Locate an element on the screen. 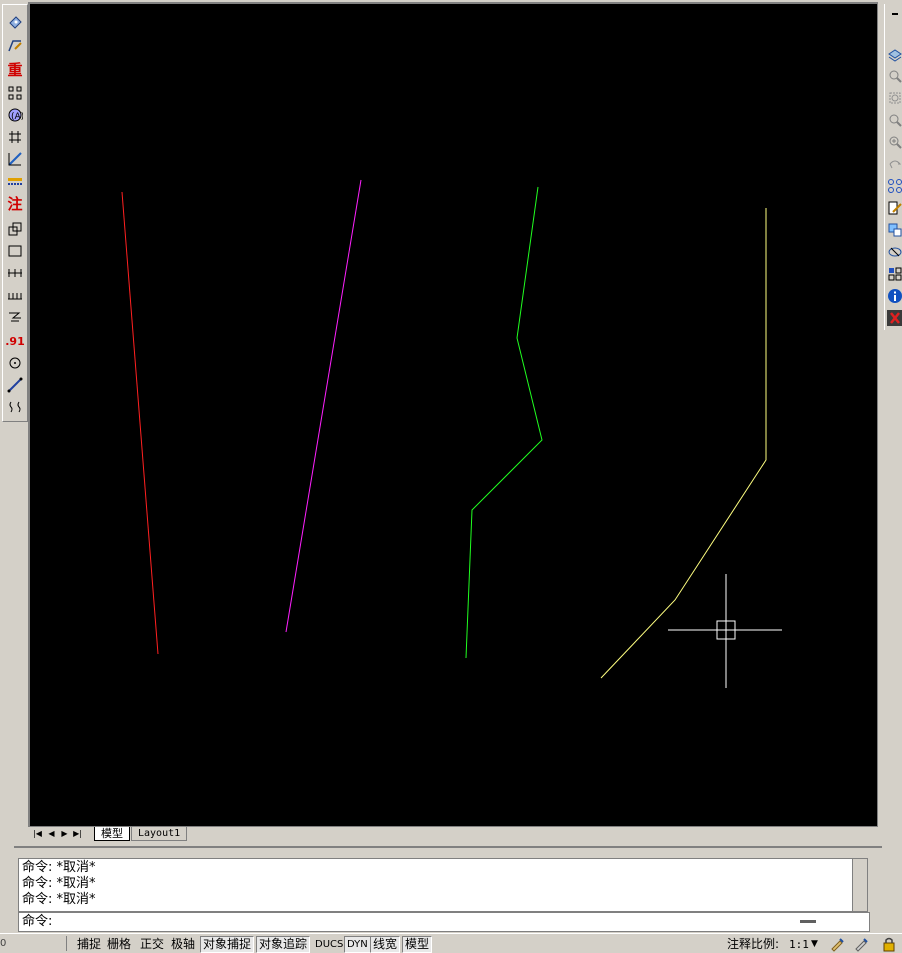 This screenshot has width=902, height=953. magenta-line is located at coordinates (323, 406).